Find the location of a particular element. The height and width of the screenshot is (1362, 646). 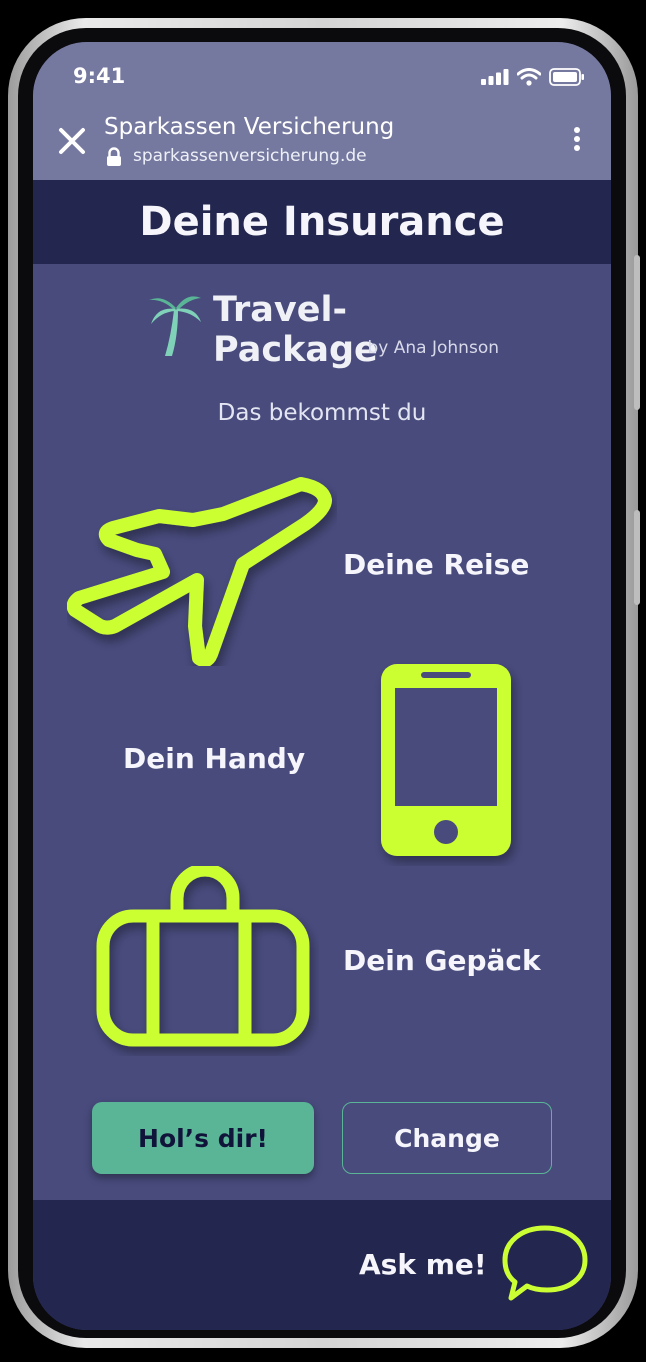

lock-icon is located at coordinates (114, 156).